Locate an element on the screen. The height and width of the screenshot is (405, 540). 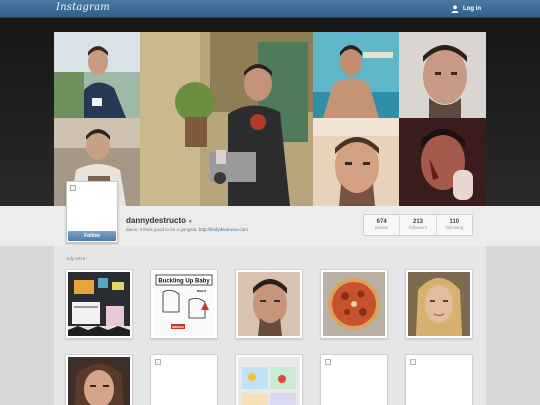
month-label: July 2015 is located at coordinates (76, 258).